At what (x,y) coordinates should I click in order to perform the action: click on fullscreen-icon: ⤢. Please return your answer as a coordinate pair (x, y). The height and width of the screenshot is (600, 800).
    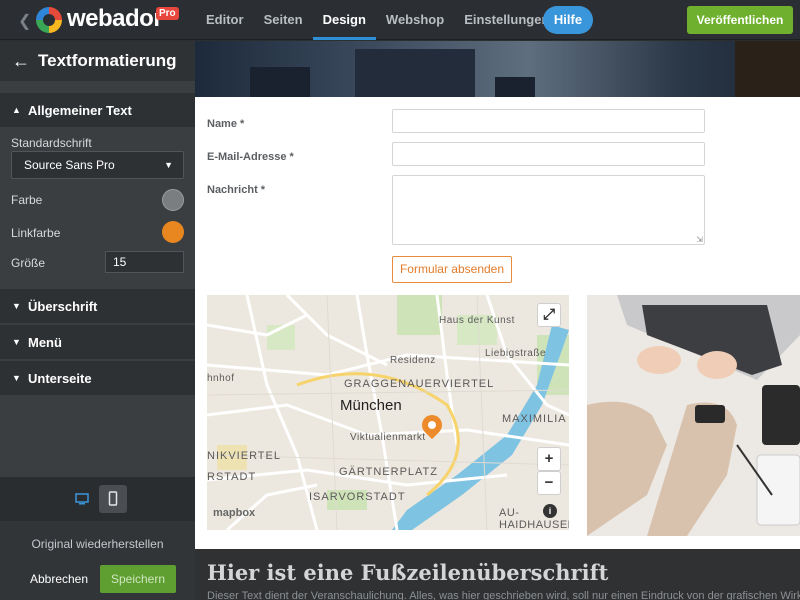
    Looking at the image, I should click on (549, 315).